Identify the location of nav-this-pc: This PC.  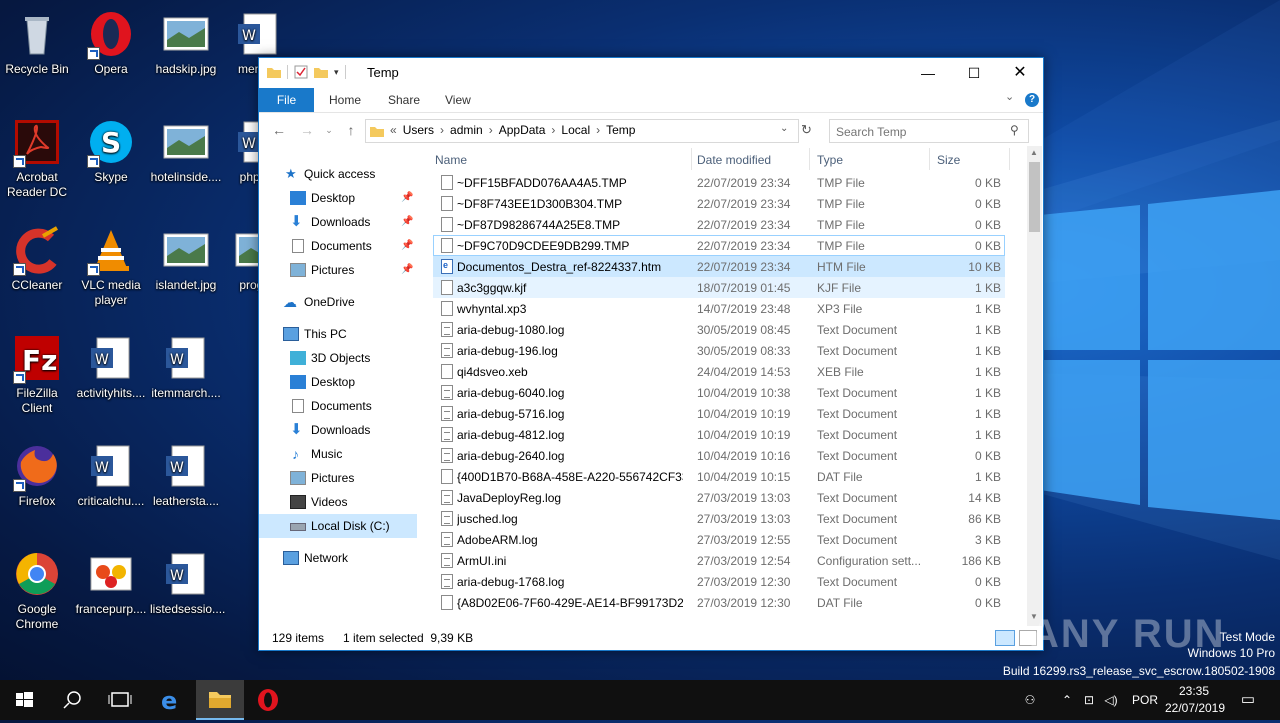
(338, 334).